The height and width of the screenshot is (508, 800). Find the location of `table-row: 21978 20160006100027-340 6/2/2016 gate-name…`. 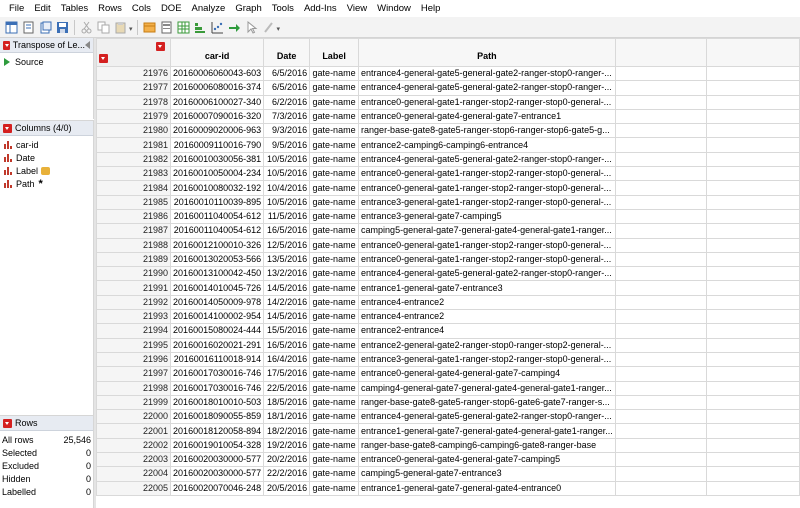

table-row: 21978 20160006100027-340 6/2/2016 gate-name… is located at coordinates (448, 102).